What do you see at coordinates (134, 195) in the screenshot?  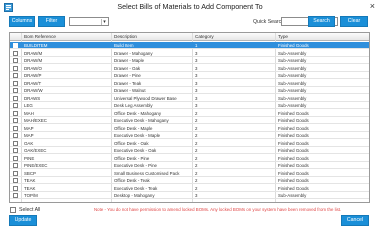 I see `cell-desc: Desktop - Mahogany` at bounding box center [134, 195].